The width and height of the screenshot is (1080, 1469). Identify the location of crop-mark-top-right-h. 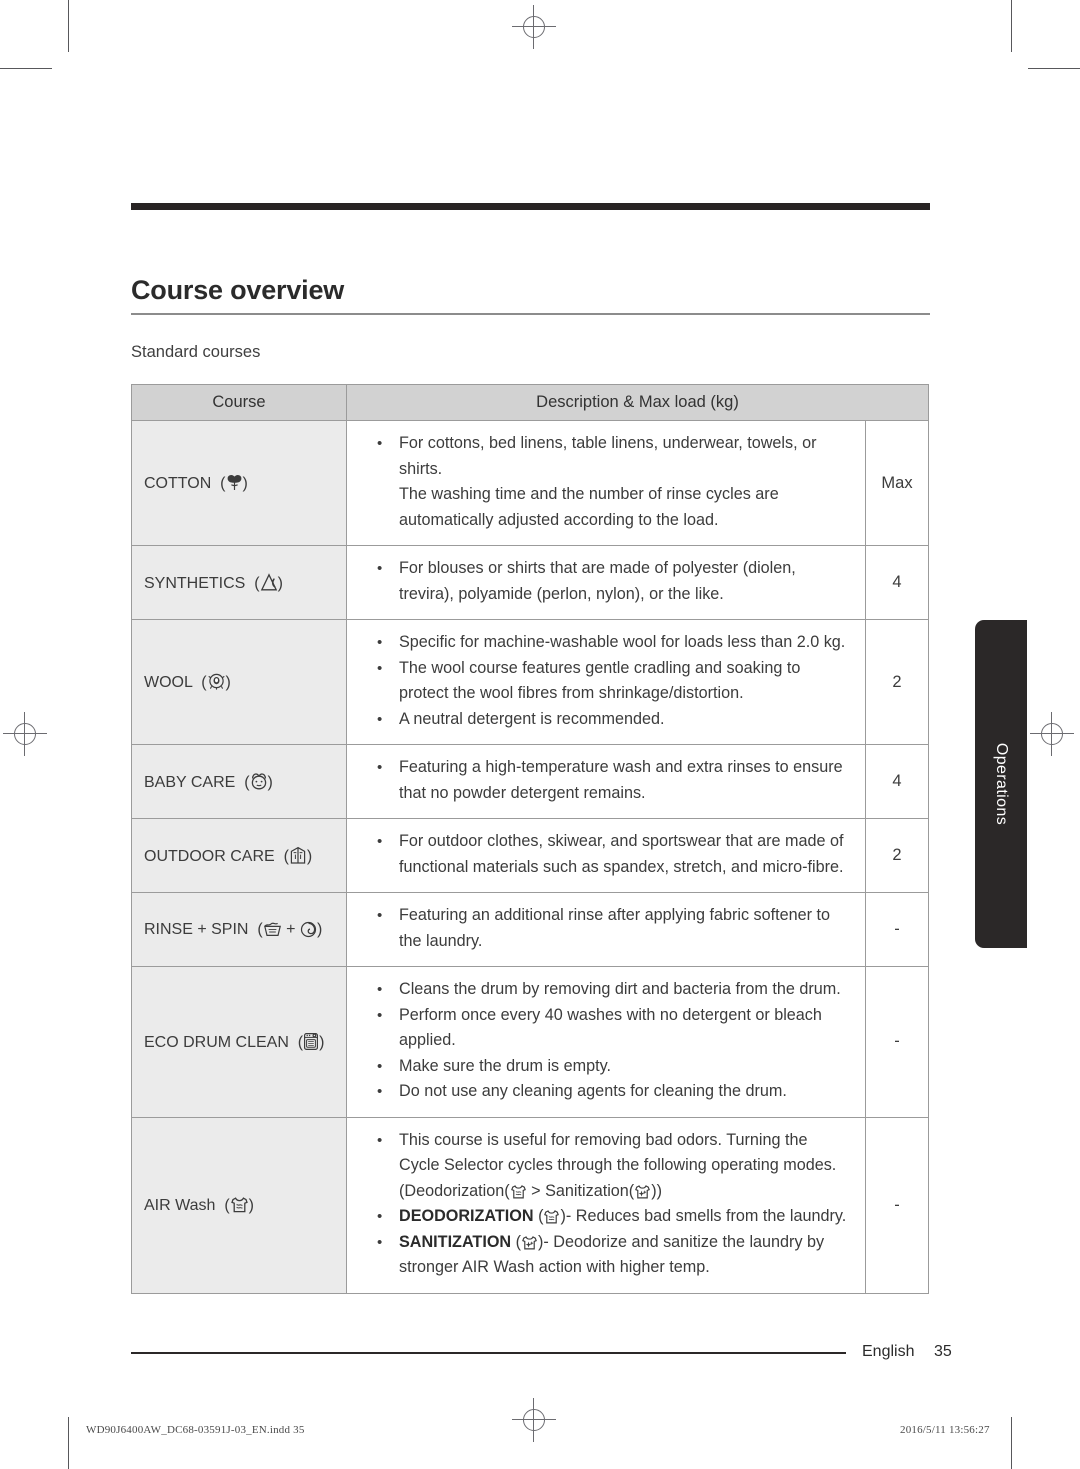
(1054, 68).